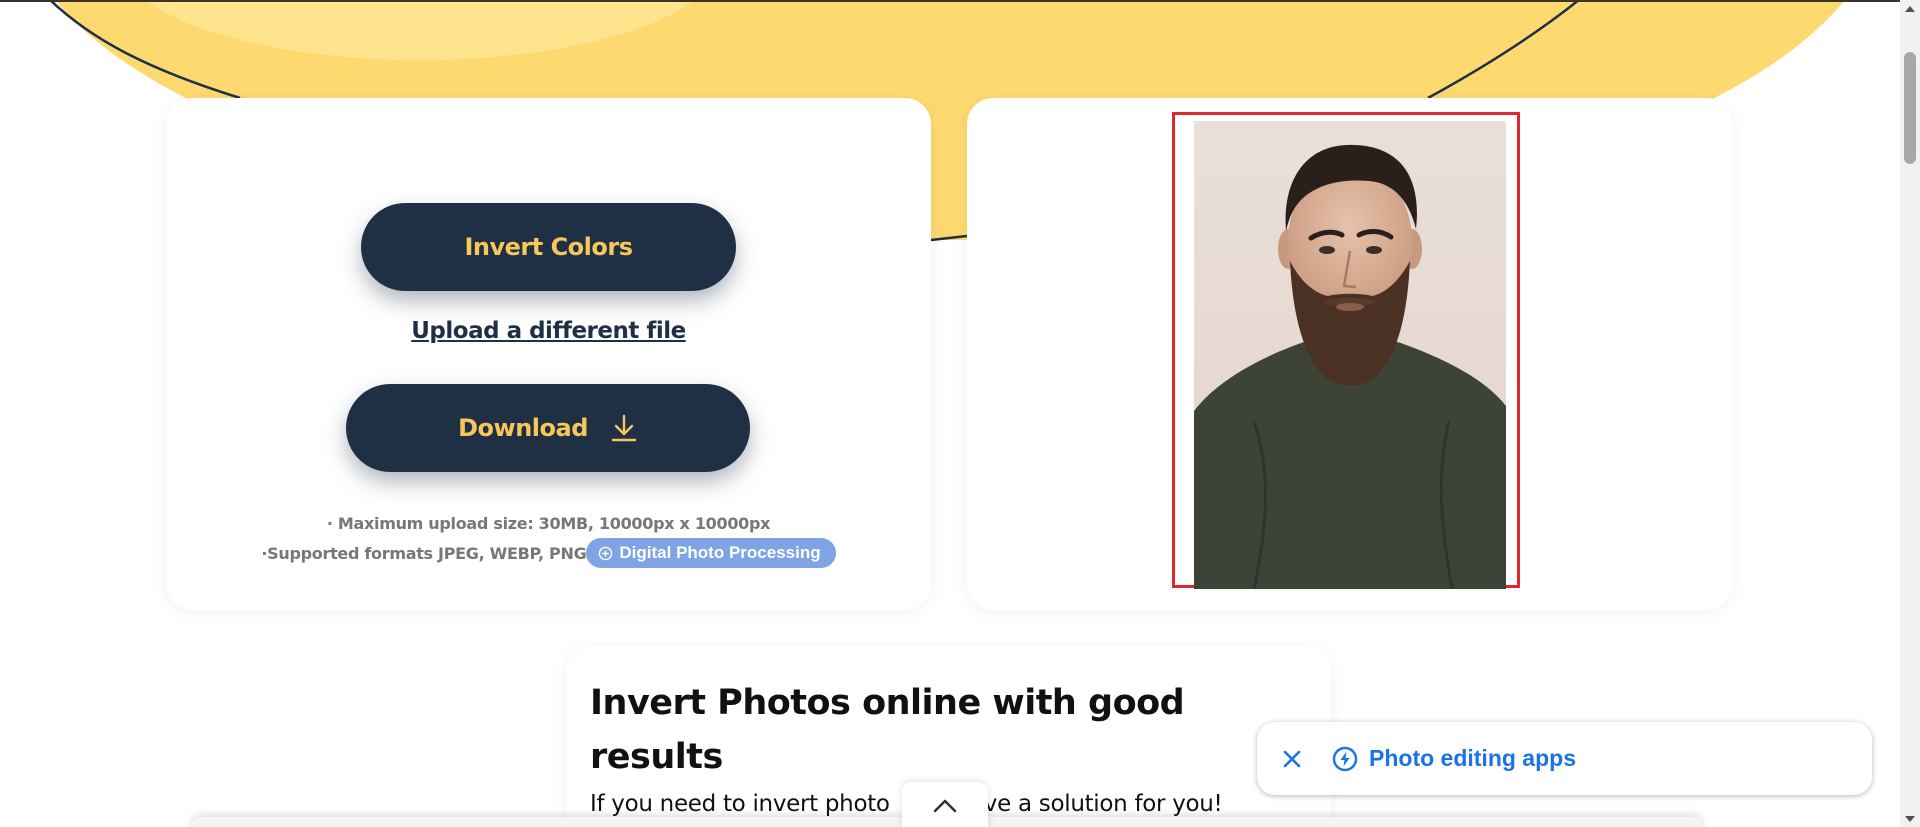 The height and width of the screenshot is (827, 1920). I want to click on download-label: Download, so click(523, 428).